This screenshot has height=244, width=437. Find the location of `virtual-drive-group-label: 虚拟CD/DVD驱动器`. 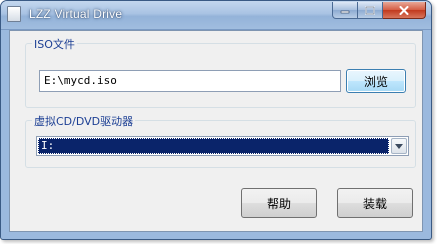

virtual-drive-group-label: 虚拟CD/DVD驱动器 is located at coordinates (84, 121).